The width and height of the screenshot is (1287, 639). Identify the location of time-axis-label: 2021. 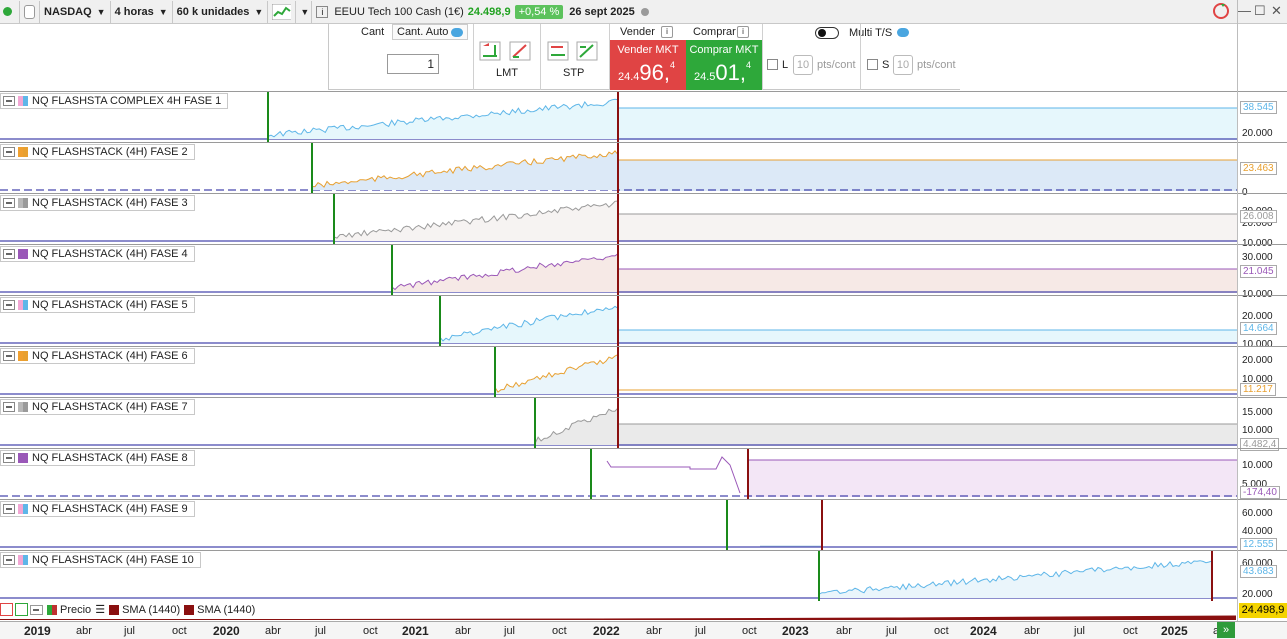
(415, 631).